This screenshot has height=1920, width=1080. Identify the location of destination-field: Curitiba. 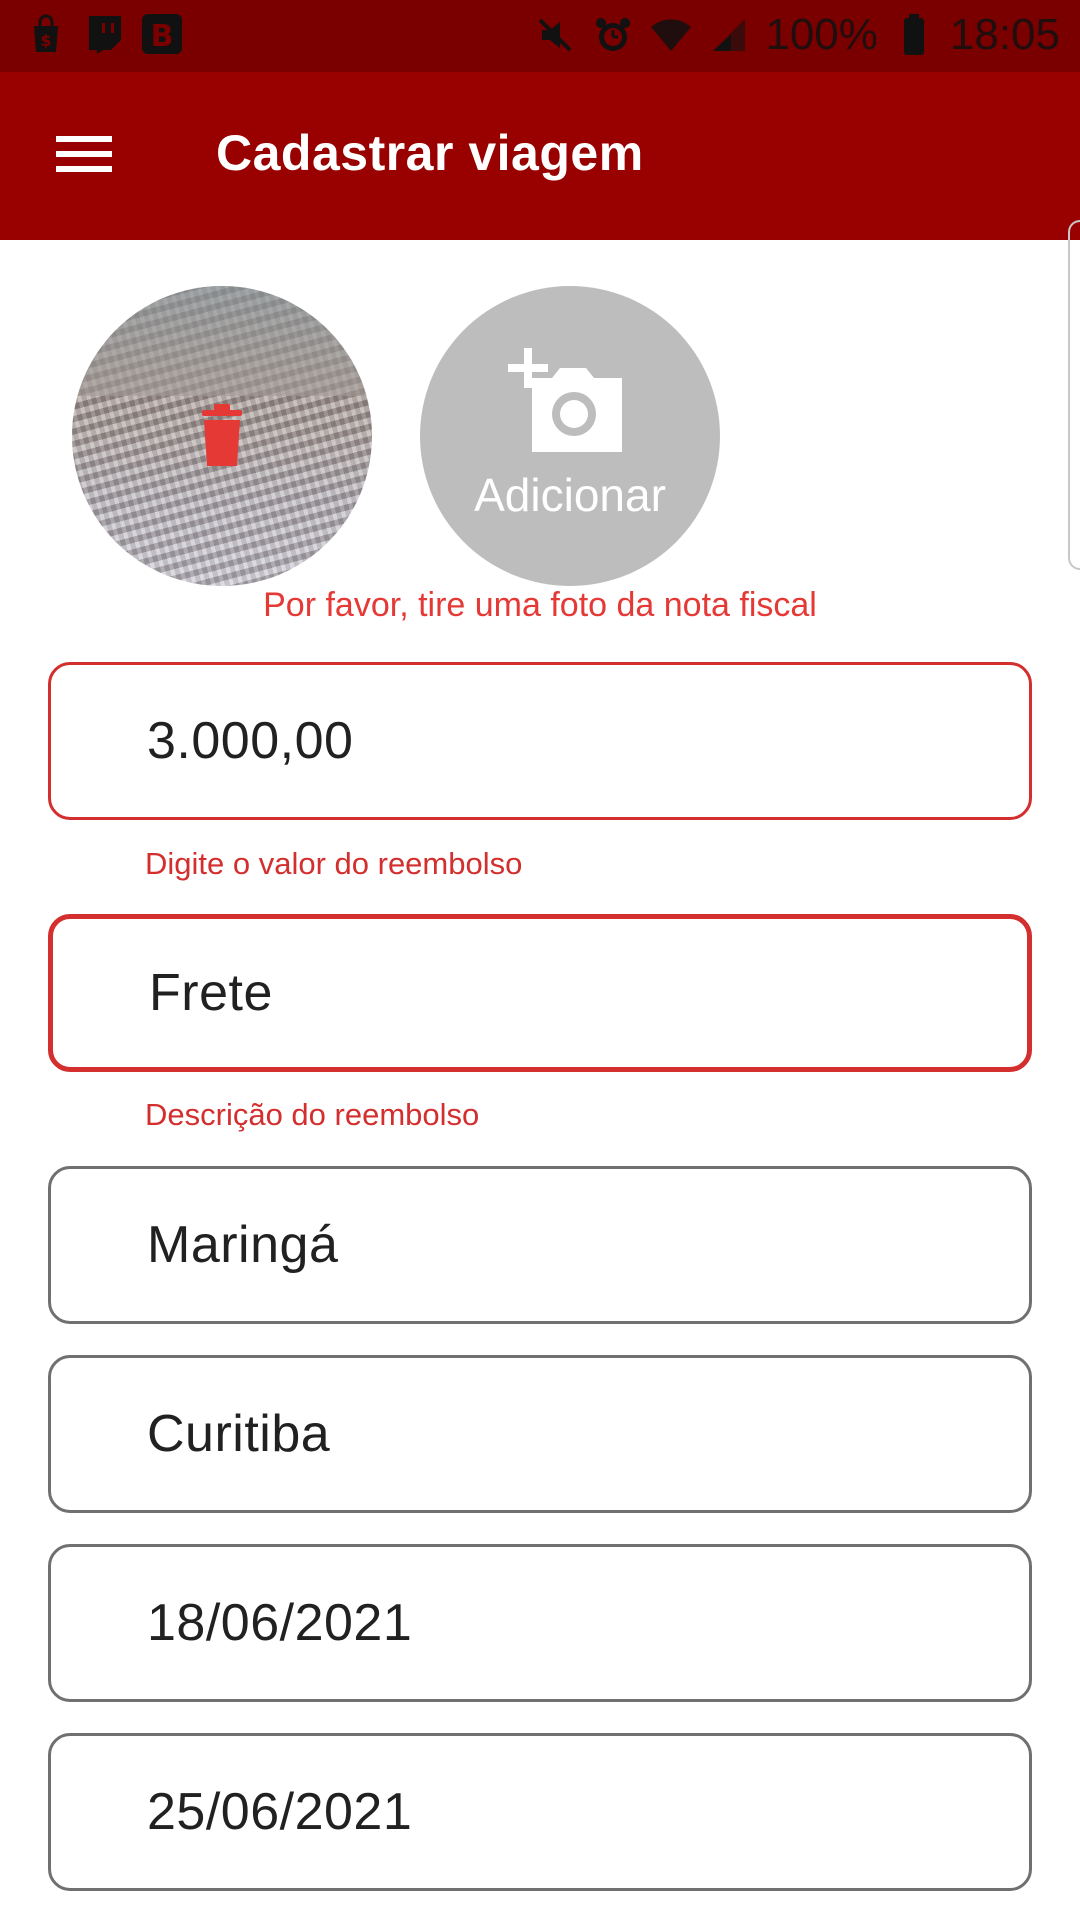
(540, 1434).